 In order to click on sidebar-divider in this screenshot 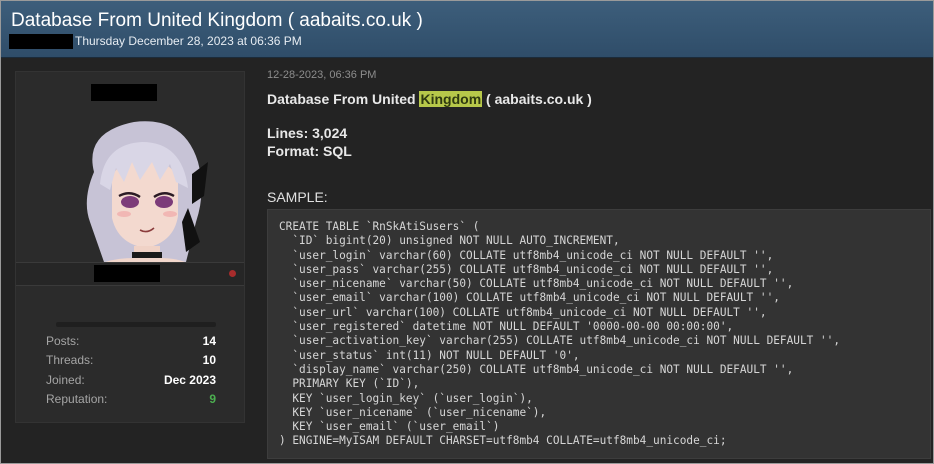, I will do `click(136, 324)`.